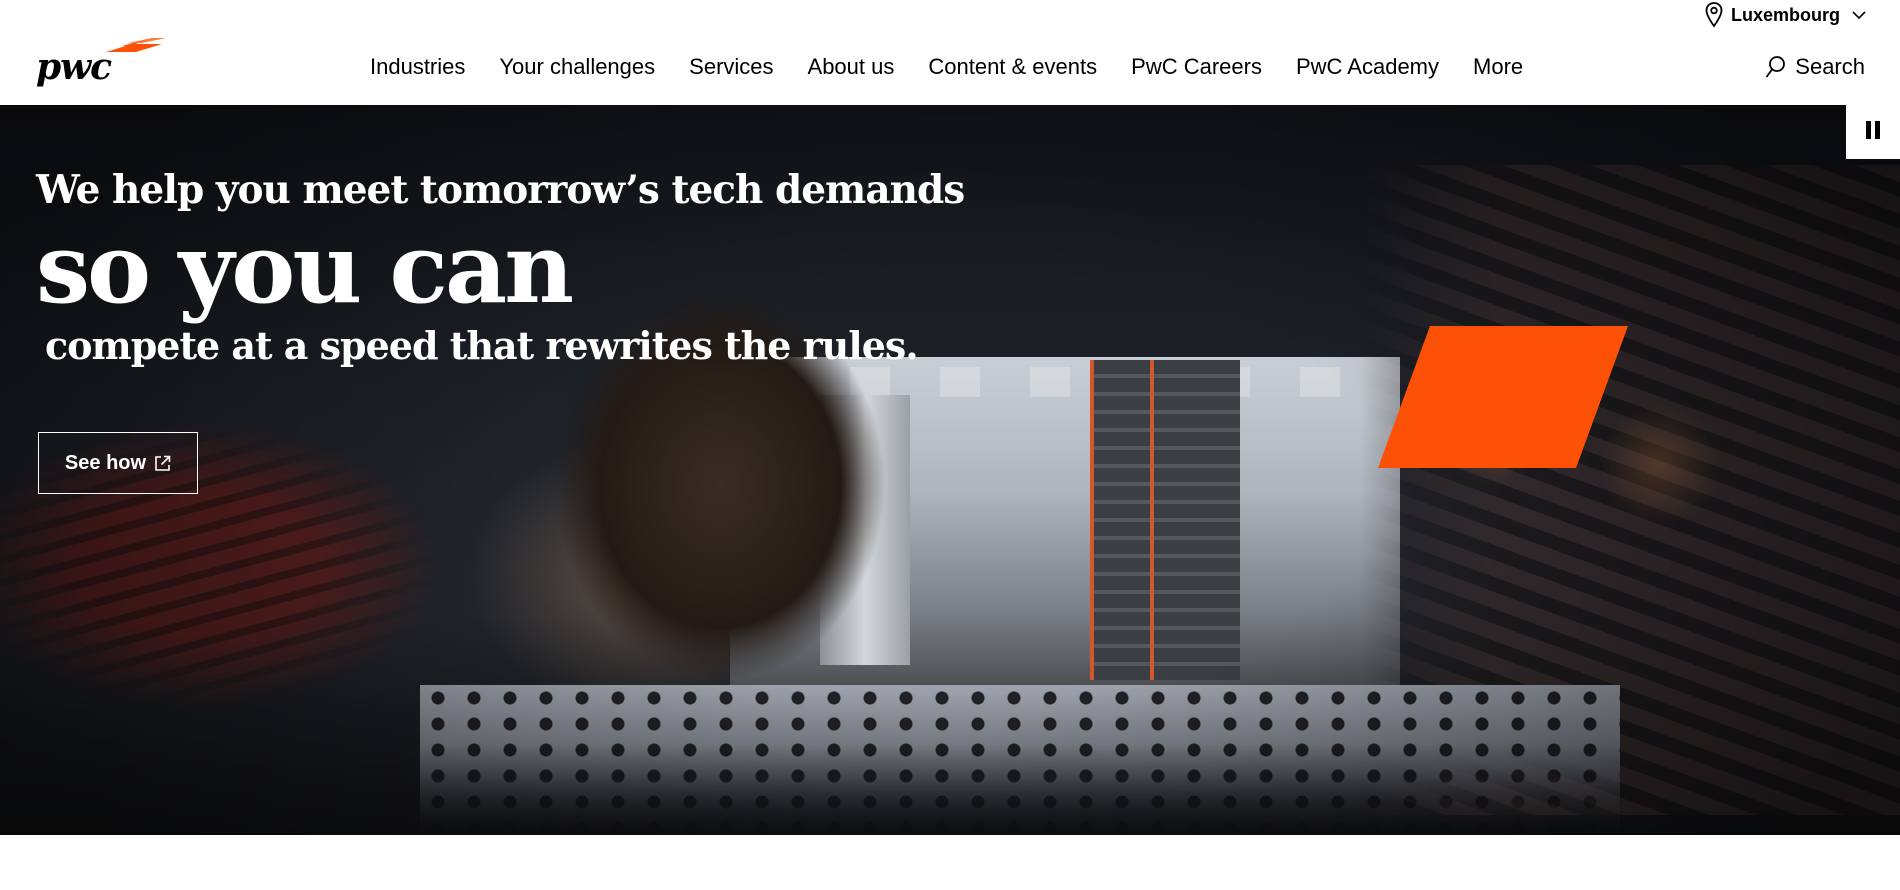  I want to click on location-label: Luxembourg, so click(1785, 14).